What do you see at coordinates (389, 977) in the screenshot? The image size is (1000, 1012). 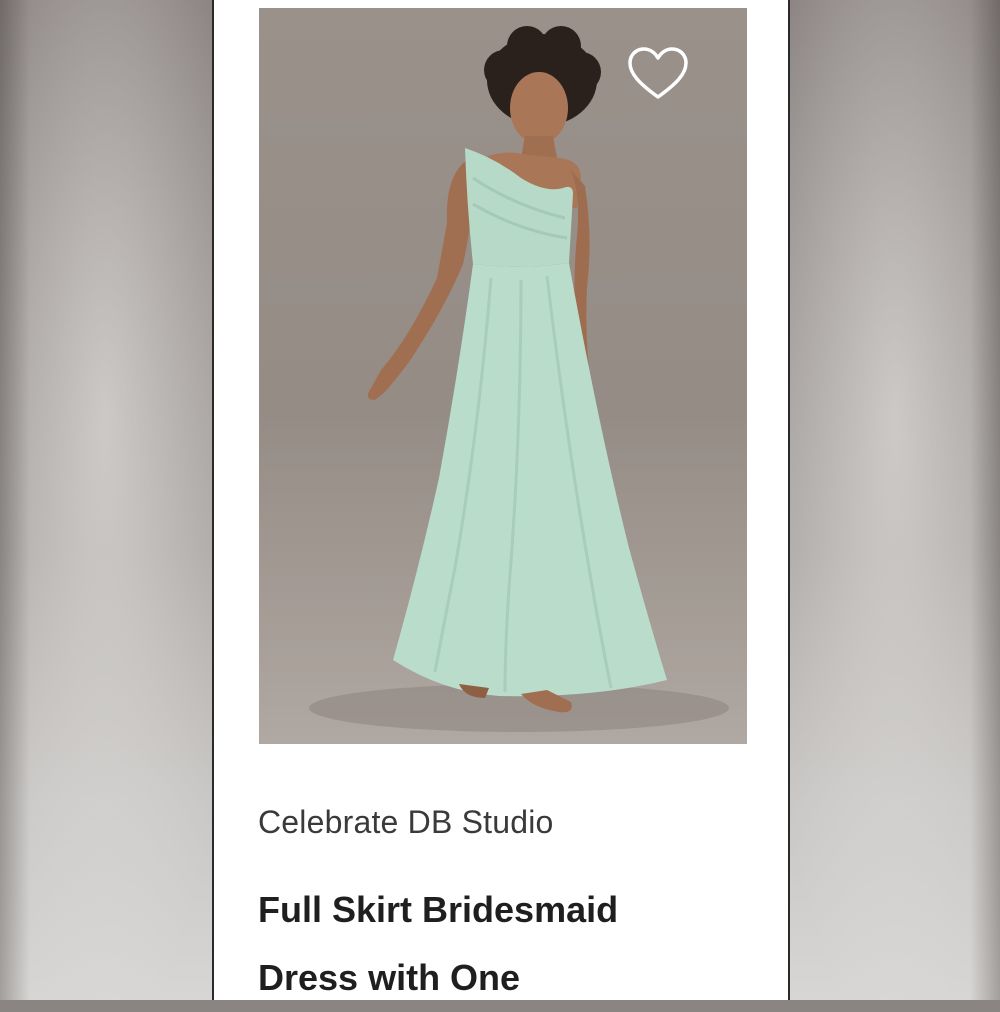 I see `product-title-line-2: Dress with One` at bounding box center [389, 977].